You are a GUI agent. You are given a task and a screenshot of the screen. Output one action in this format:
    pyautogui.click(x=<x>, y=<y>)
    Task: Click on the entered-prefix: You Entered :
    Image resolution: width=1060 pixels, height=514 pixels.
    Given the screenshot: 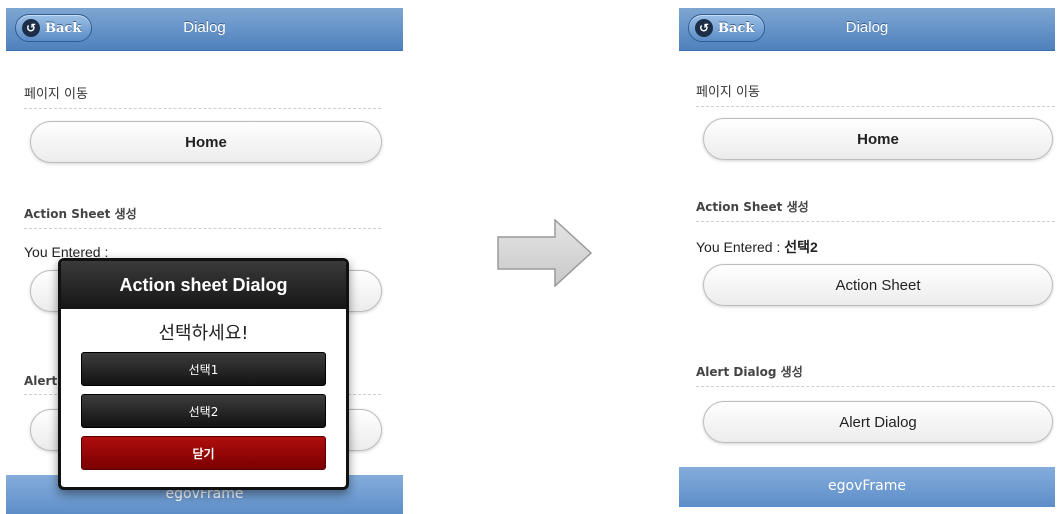 What is the action you would take?
    pyautogui.click(x=738, y=247)
    